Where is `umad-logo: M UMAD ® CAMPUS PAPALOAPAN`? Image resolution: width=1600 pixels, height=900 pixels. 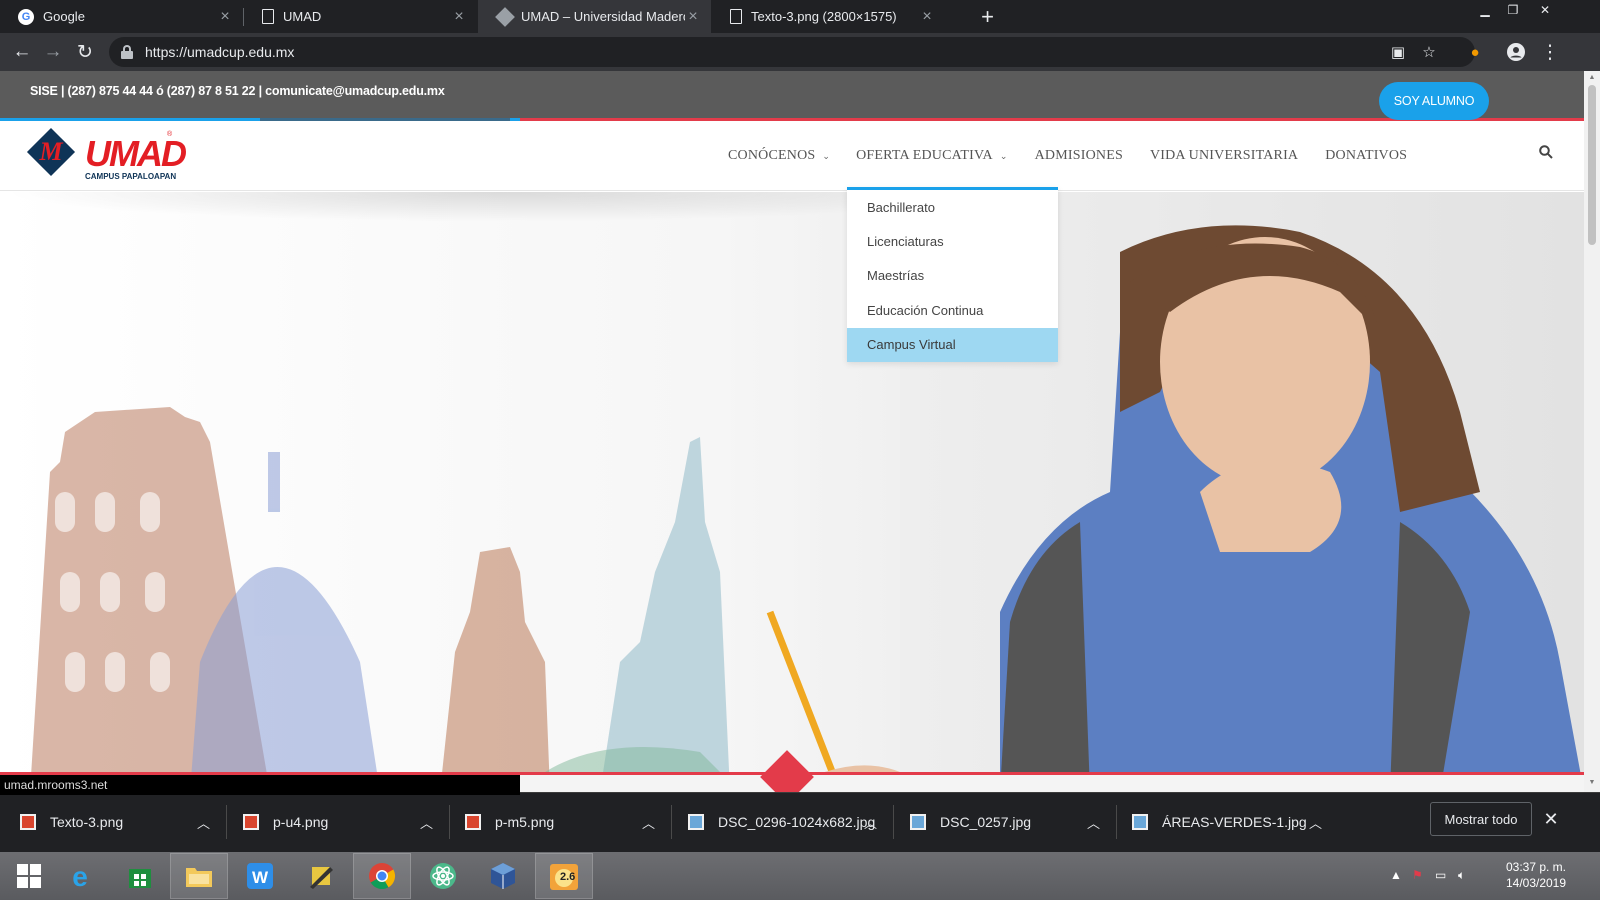 umad-logo: M UMAD ® CAMPUS PAPALOAPAN is located at coordinates (108, 155).